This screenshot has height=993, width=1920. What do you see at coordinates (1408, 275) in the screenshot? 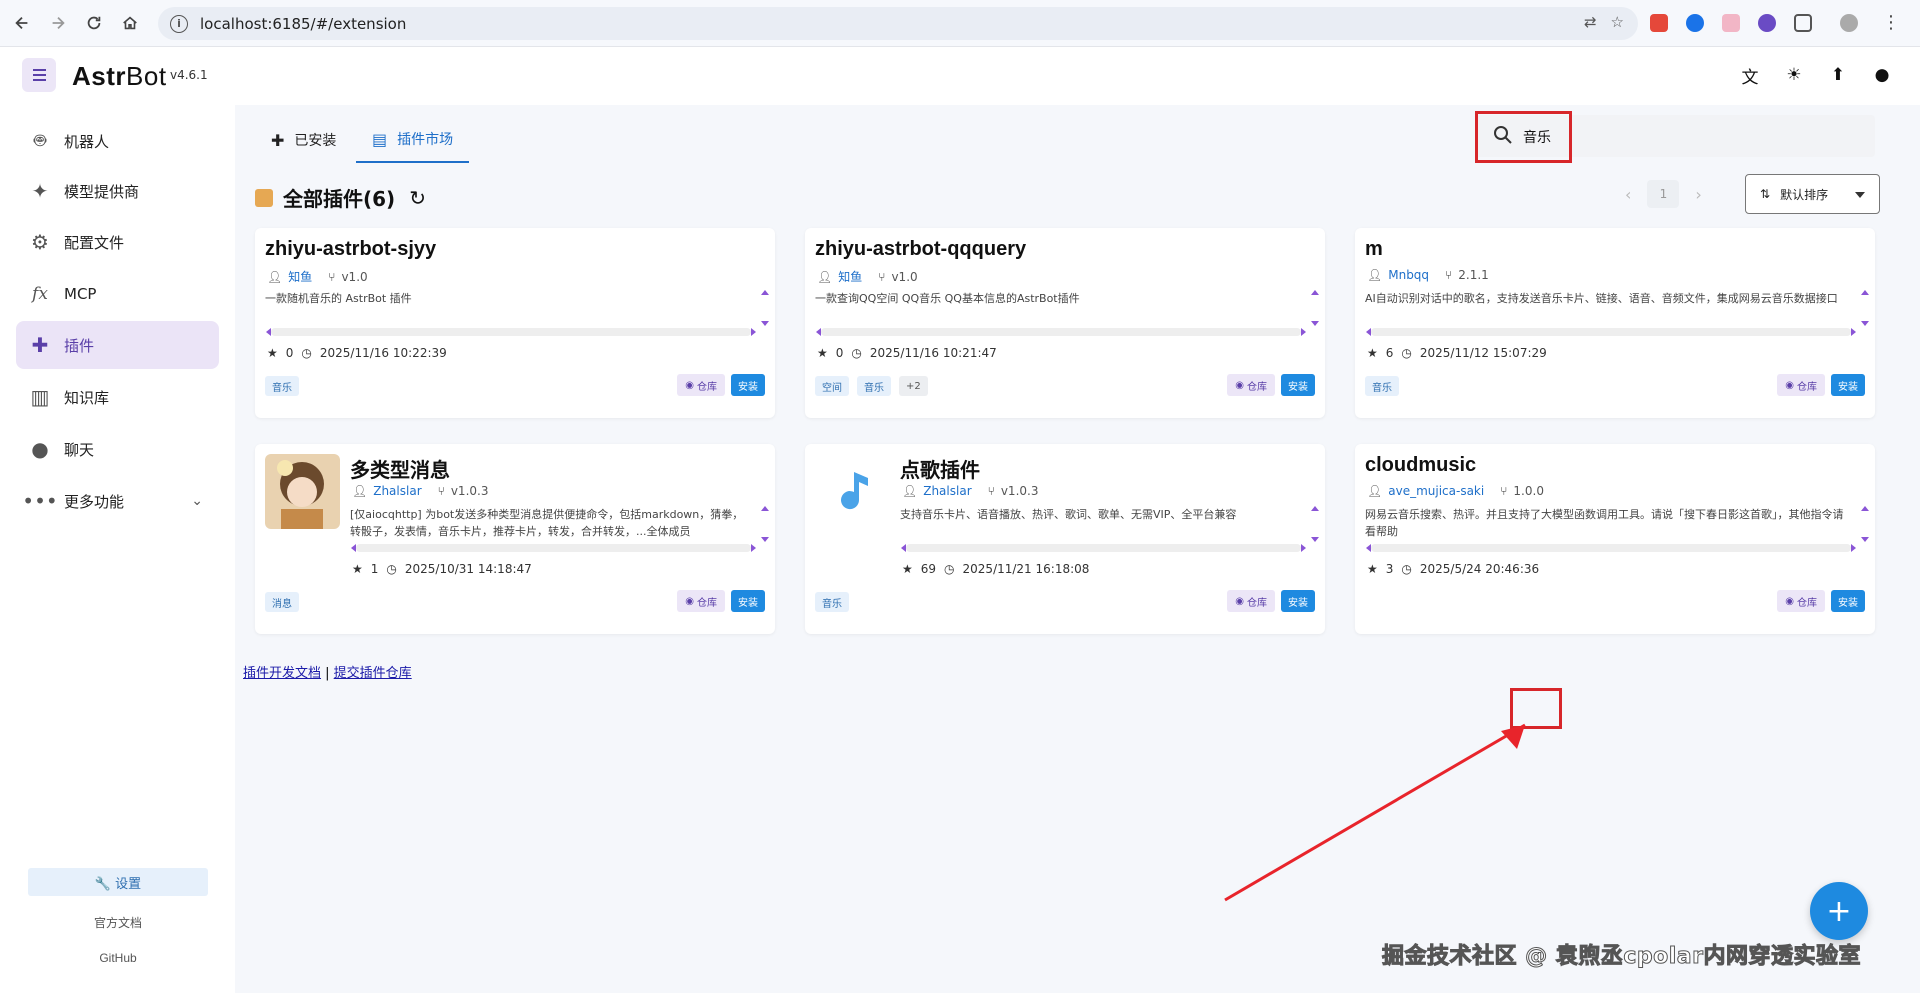
I see `plugin-author: Mnbqq` at bounding box center [1408, 275].